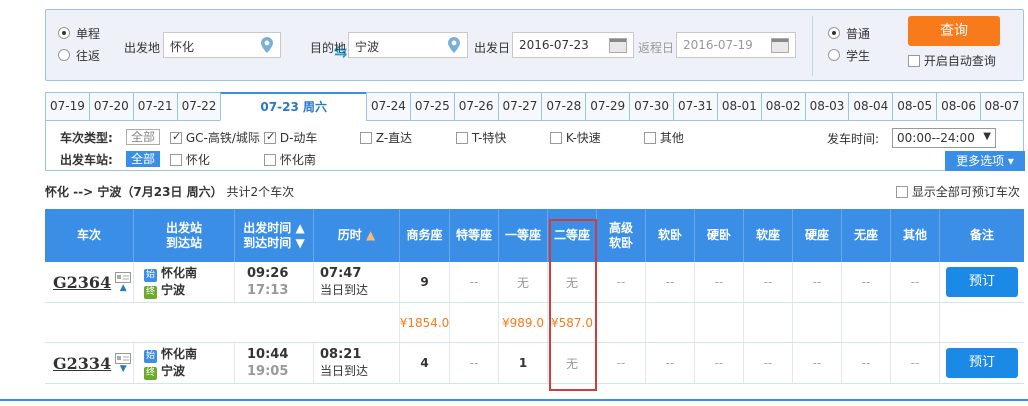 Image resolution: width=1028 pixels, height=406 pixels. What do you see at coordinates (481, 137) in the screenshot?
I see `filter-t: T-特快` at bounding box center [481, 137].